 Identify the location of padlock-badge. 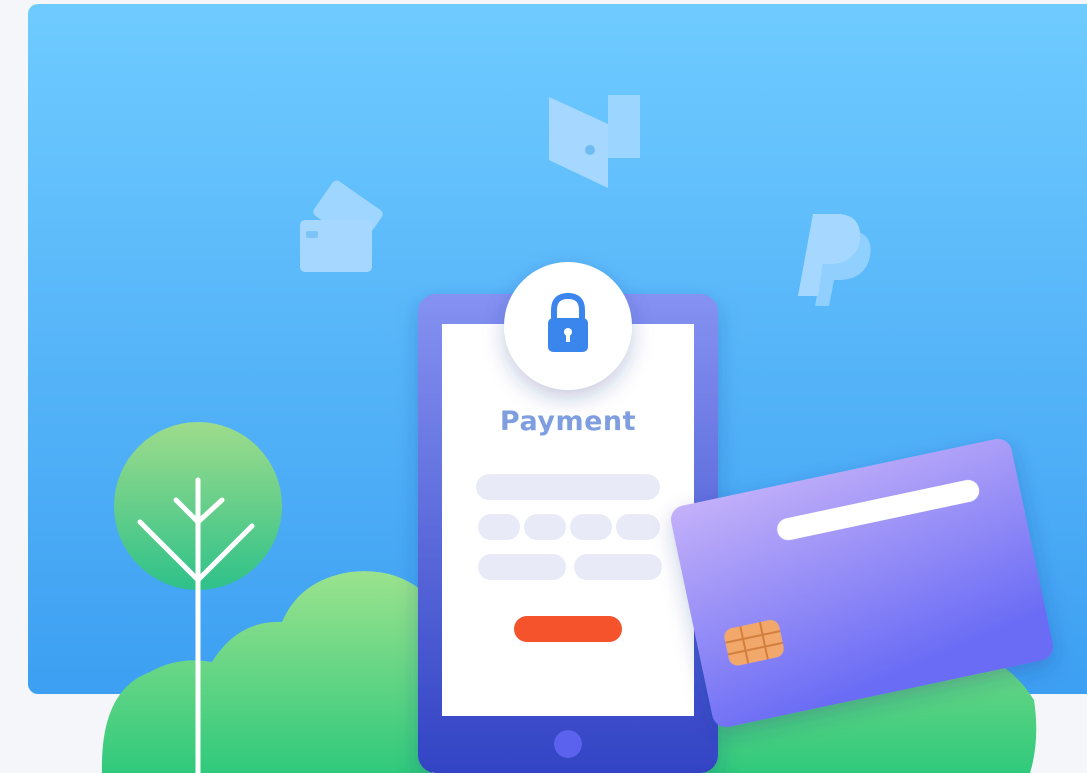
(568, 326).